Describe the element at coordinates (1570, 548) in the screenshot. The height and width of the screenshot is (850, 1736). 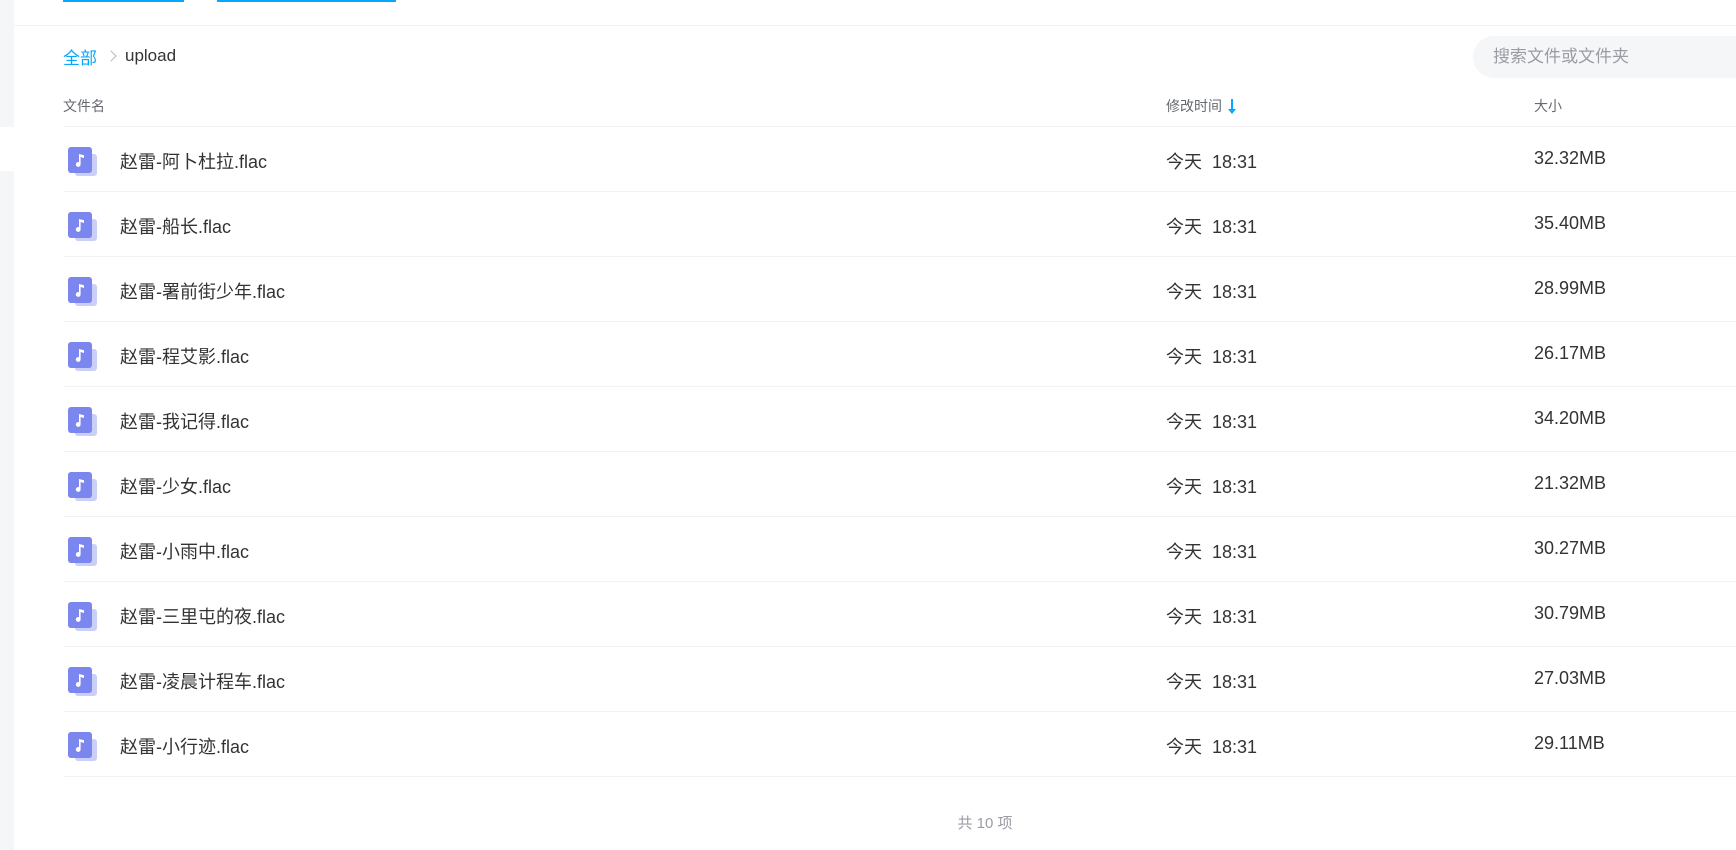
I see `file-size: 30.27MB` at that location.